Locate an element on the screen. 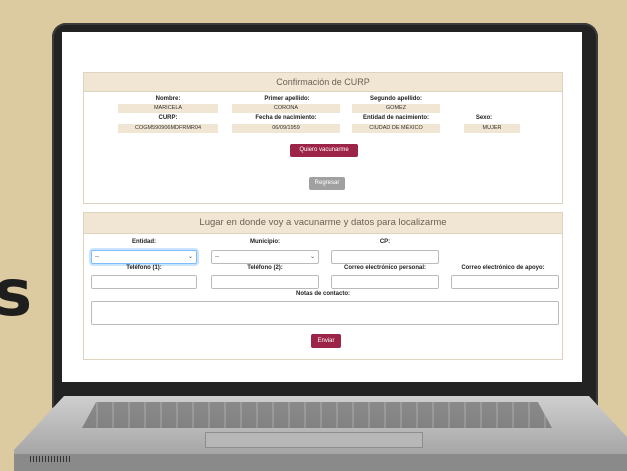  side-letter: s is located at coordinates (16, 294).